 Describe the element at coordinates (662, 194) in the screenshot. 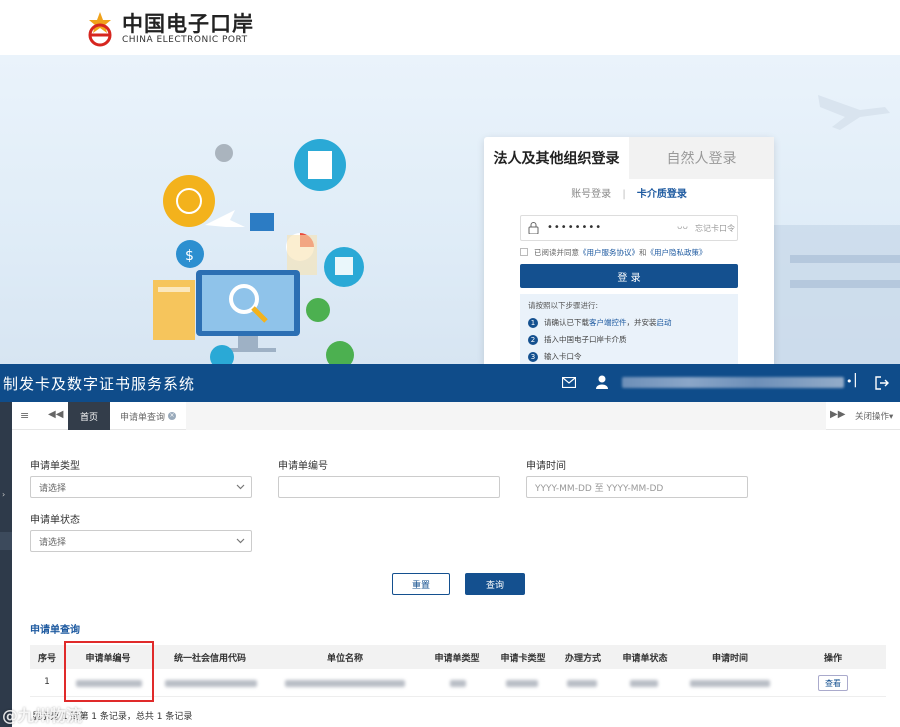

I see `card-login-link: 卡介质登录` at that location.